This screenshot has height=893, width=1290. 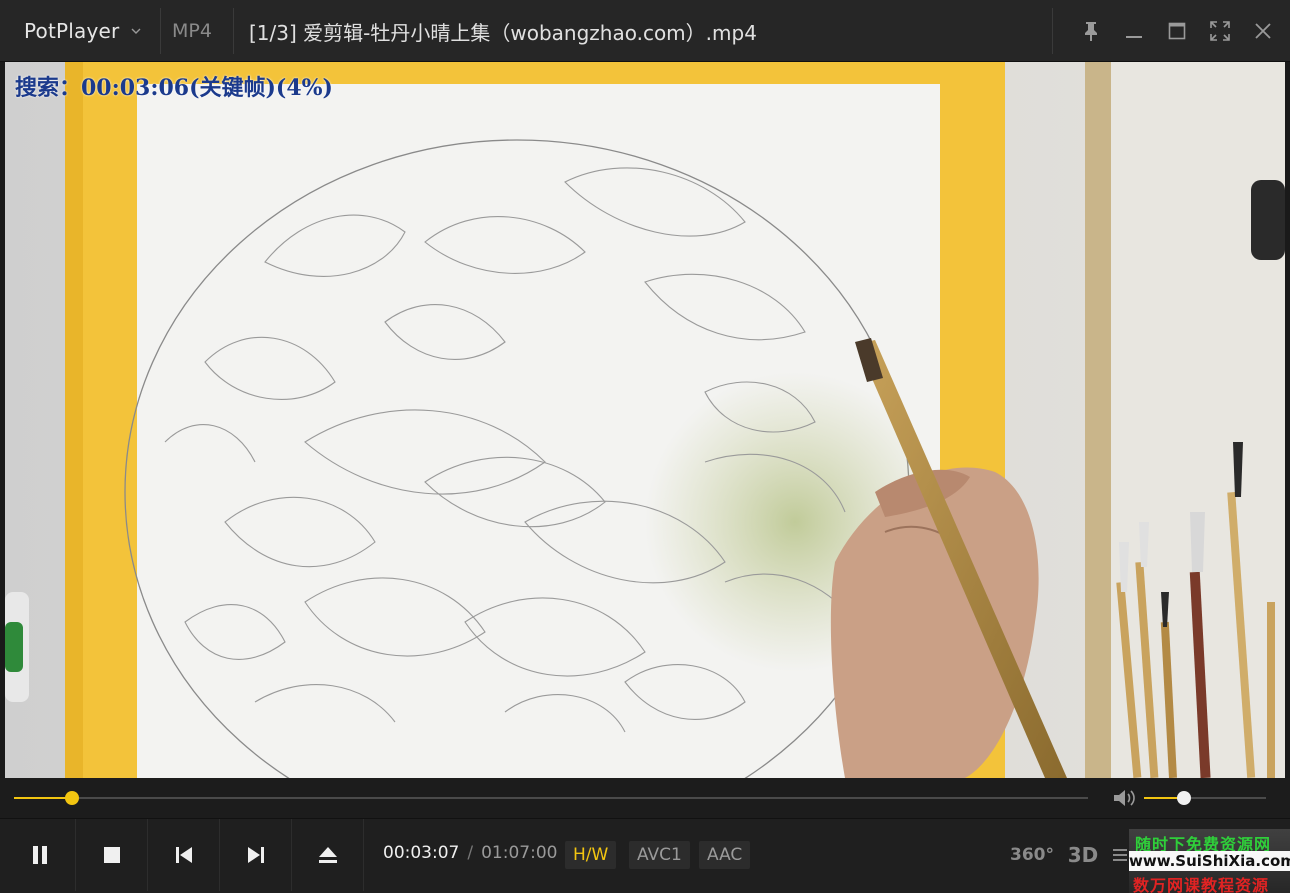 I want to click on eject-button, so click(x=328, y=855).